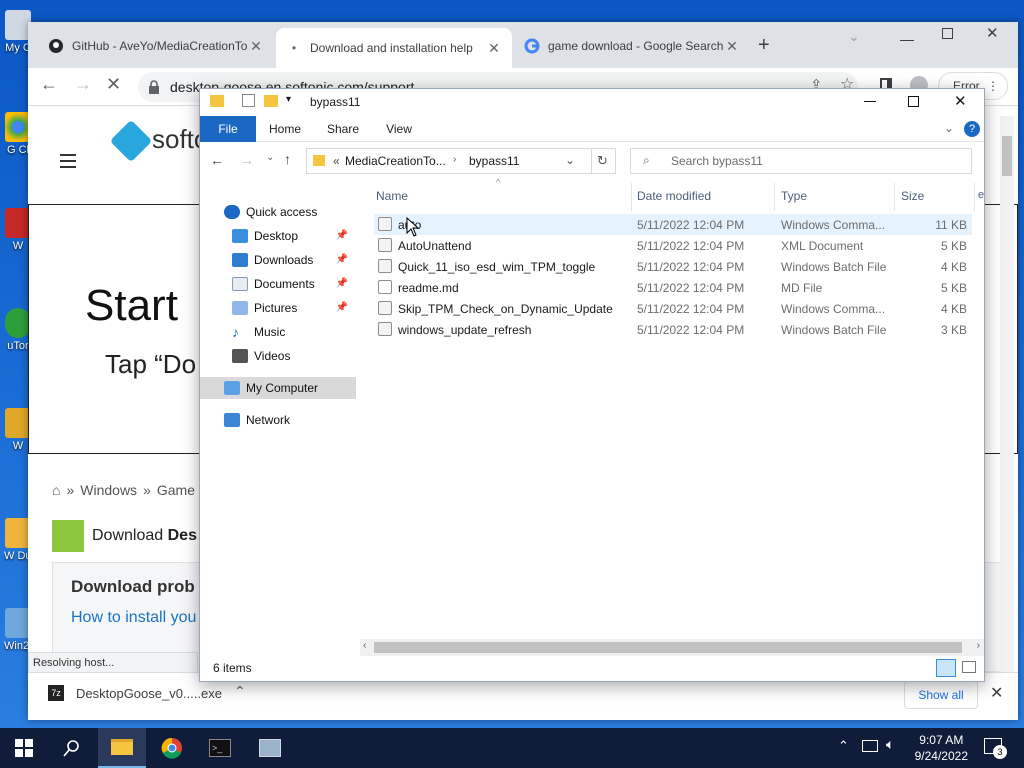 The width and height of the screenshot is (1024, 768). What do you see at coordinates (113, 84) in the screenshot?
I see `stop-loading-icon: ✕` at bounding box center [113, 84].